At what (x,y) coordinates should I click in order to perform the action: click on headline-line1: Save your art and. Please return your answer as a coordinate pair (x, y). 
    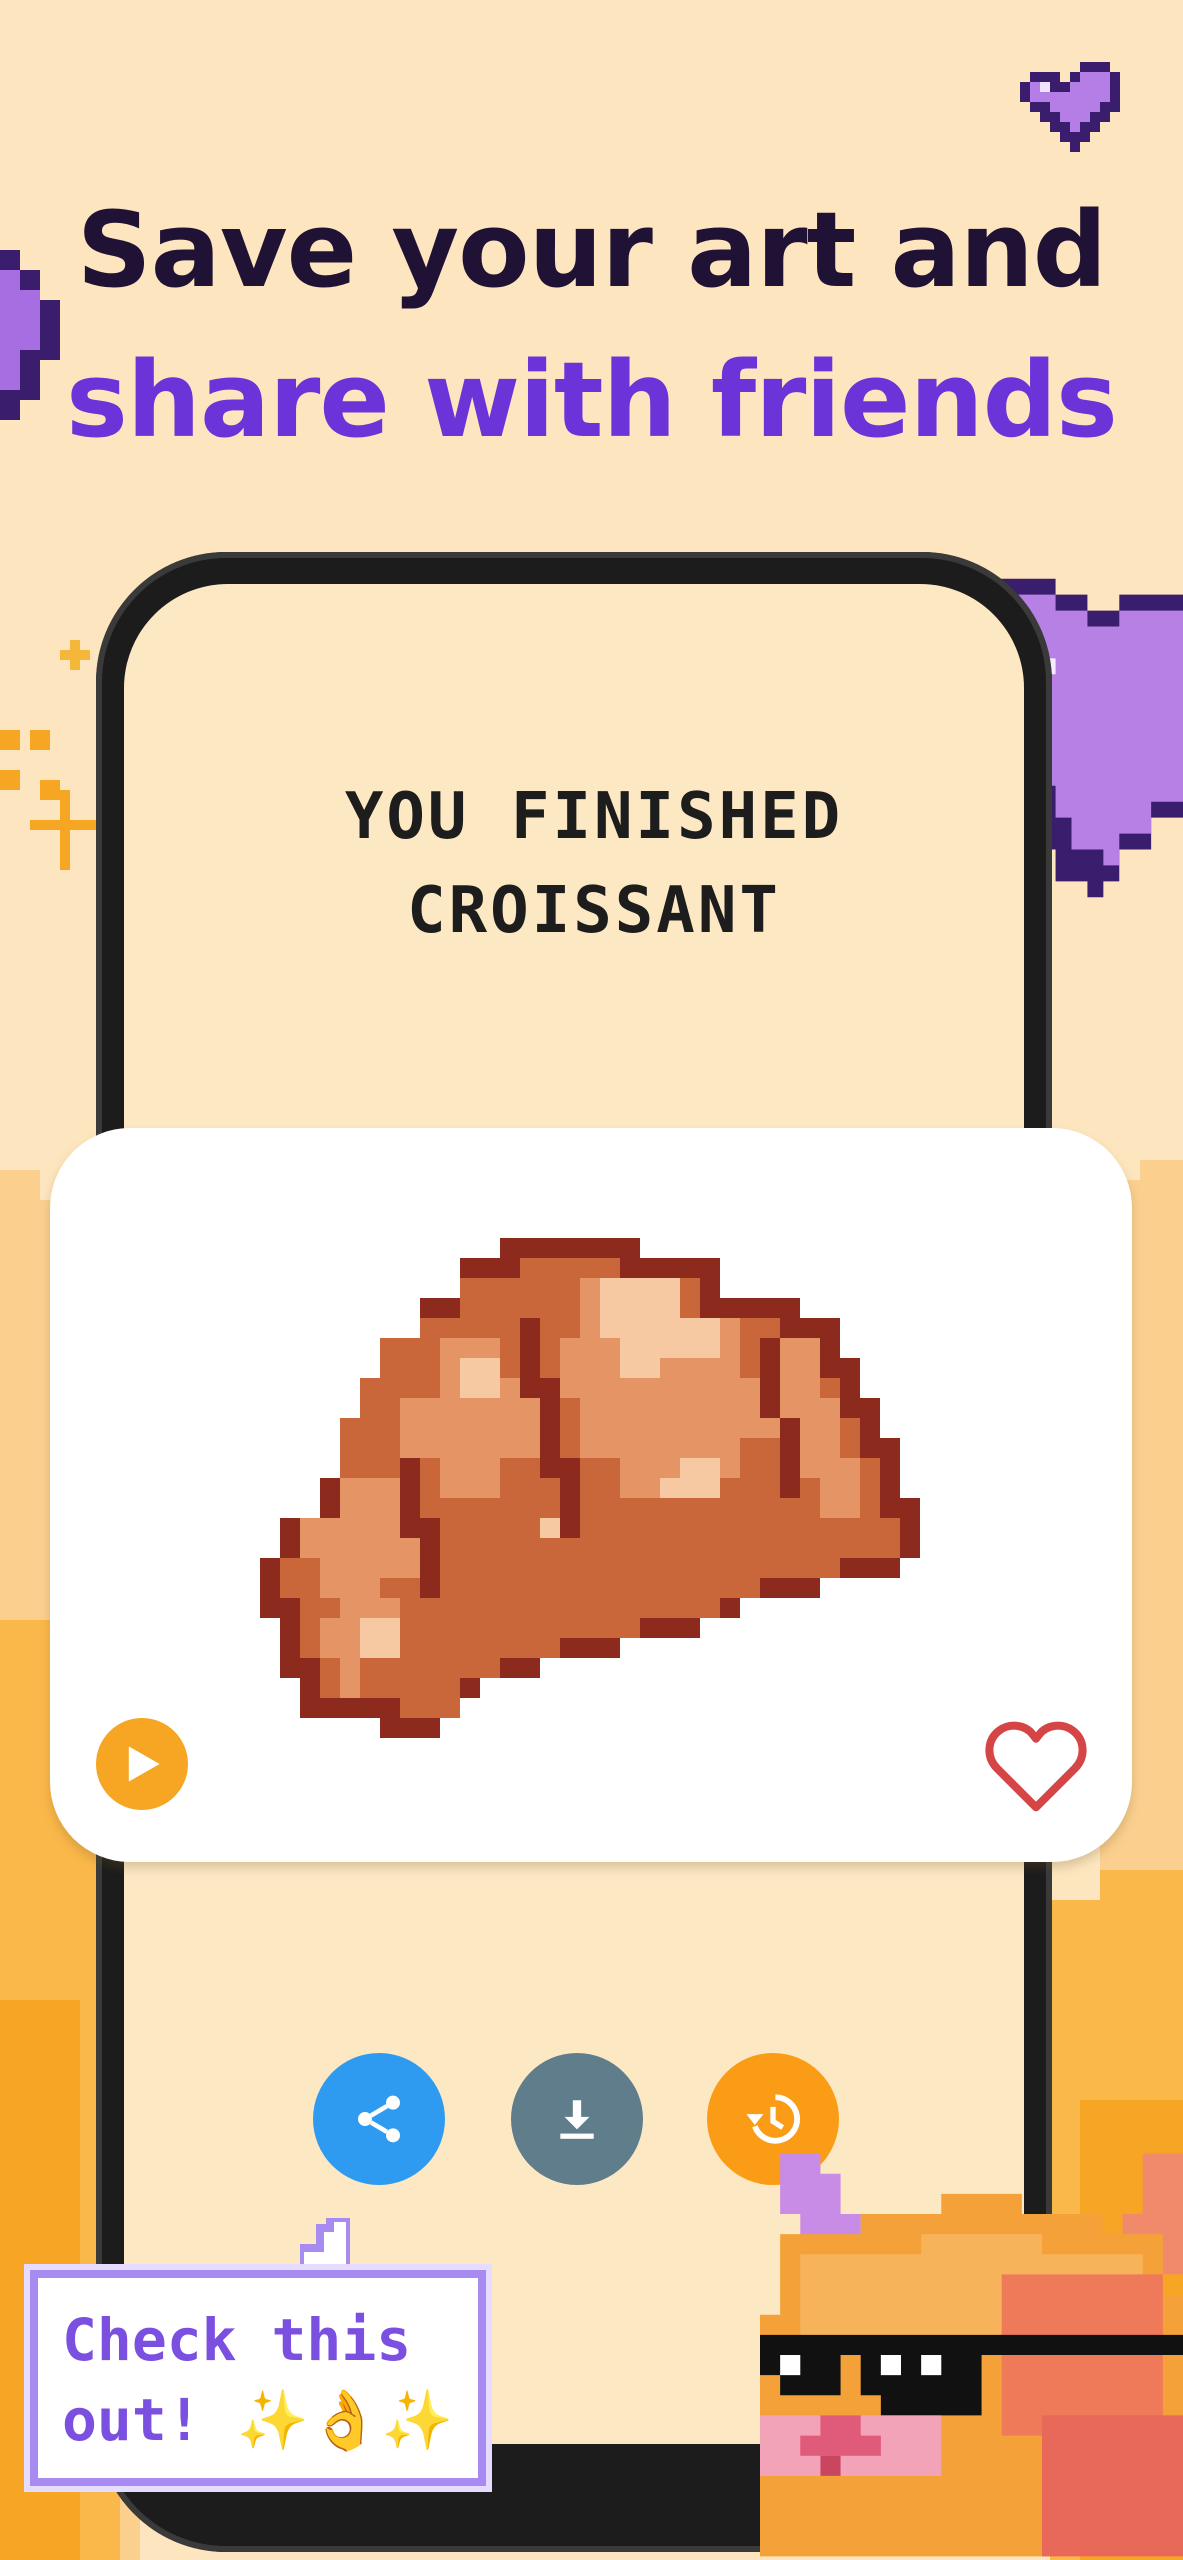
    Looking at the image, I should click on (591, 250).